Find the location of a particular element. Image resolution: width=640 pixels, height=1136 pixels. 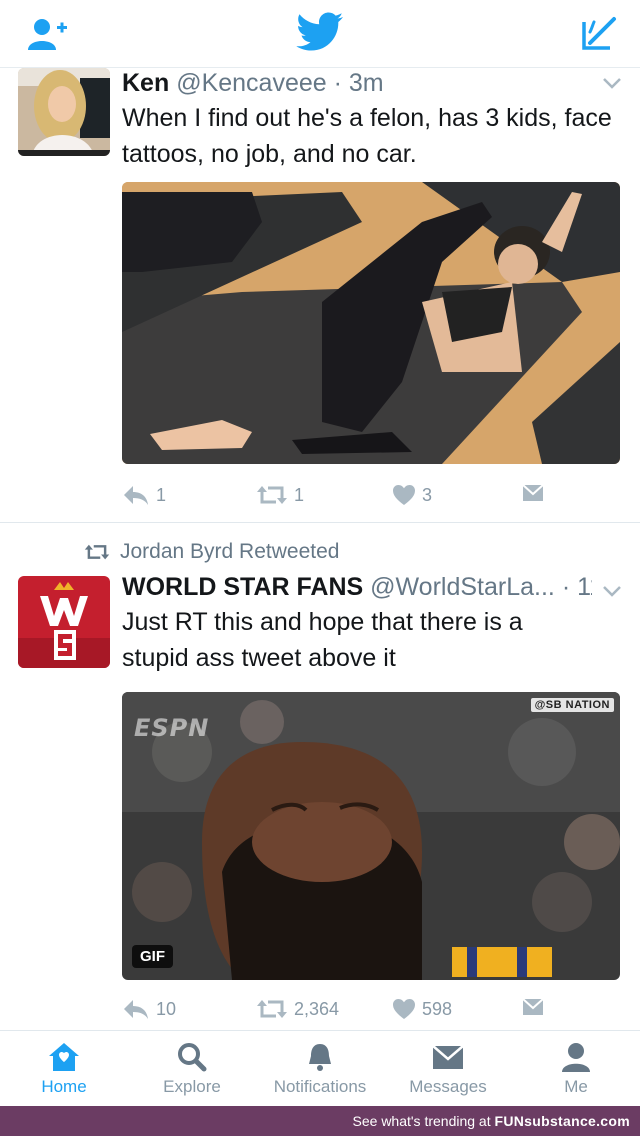

tab-label: Notifications is located at coordinates (320, 1086).